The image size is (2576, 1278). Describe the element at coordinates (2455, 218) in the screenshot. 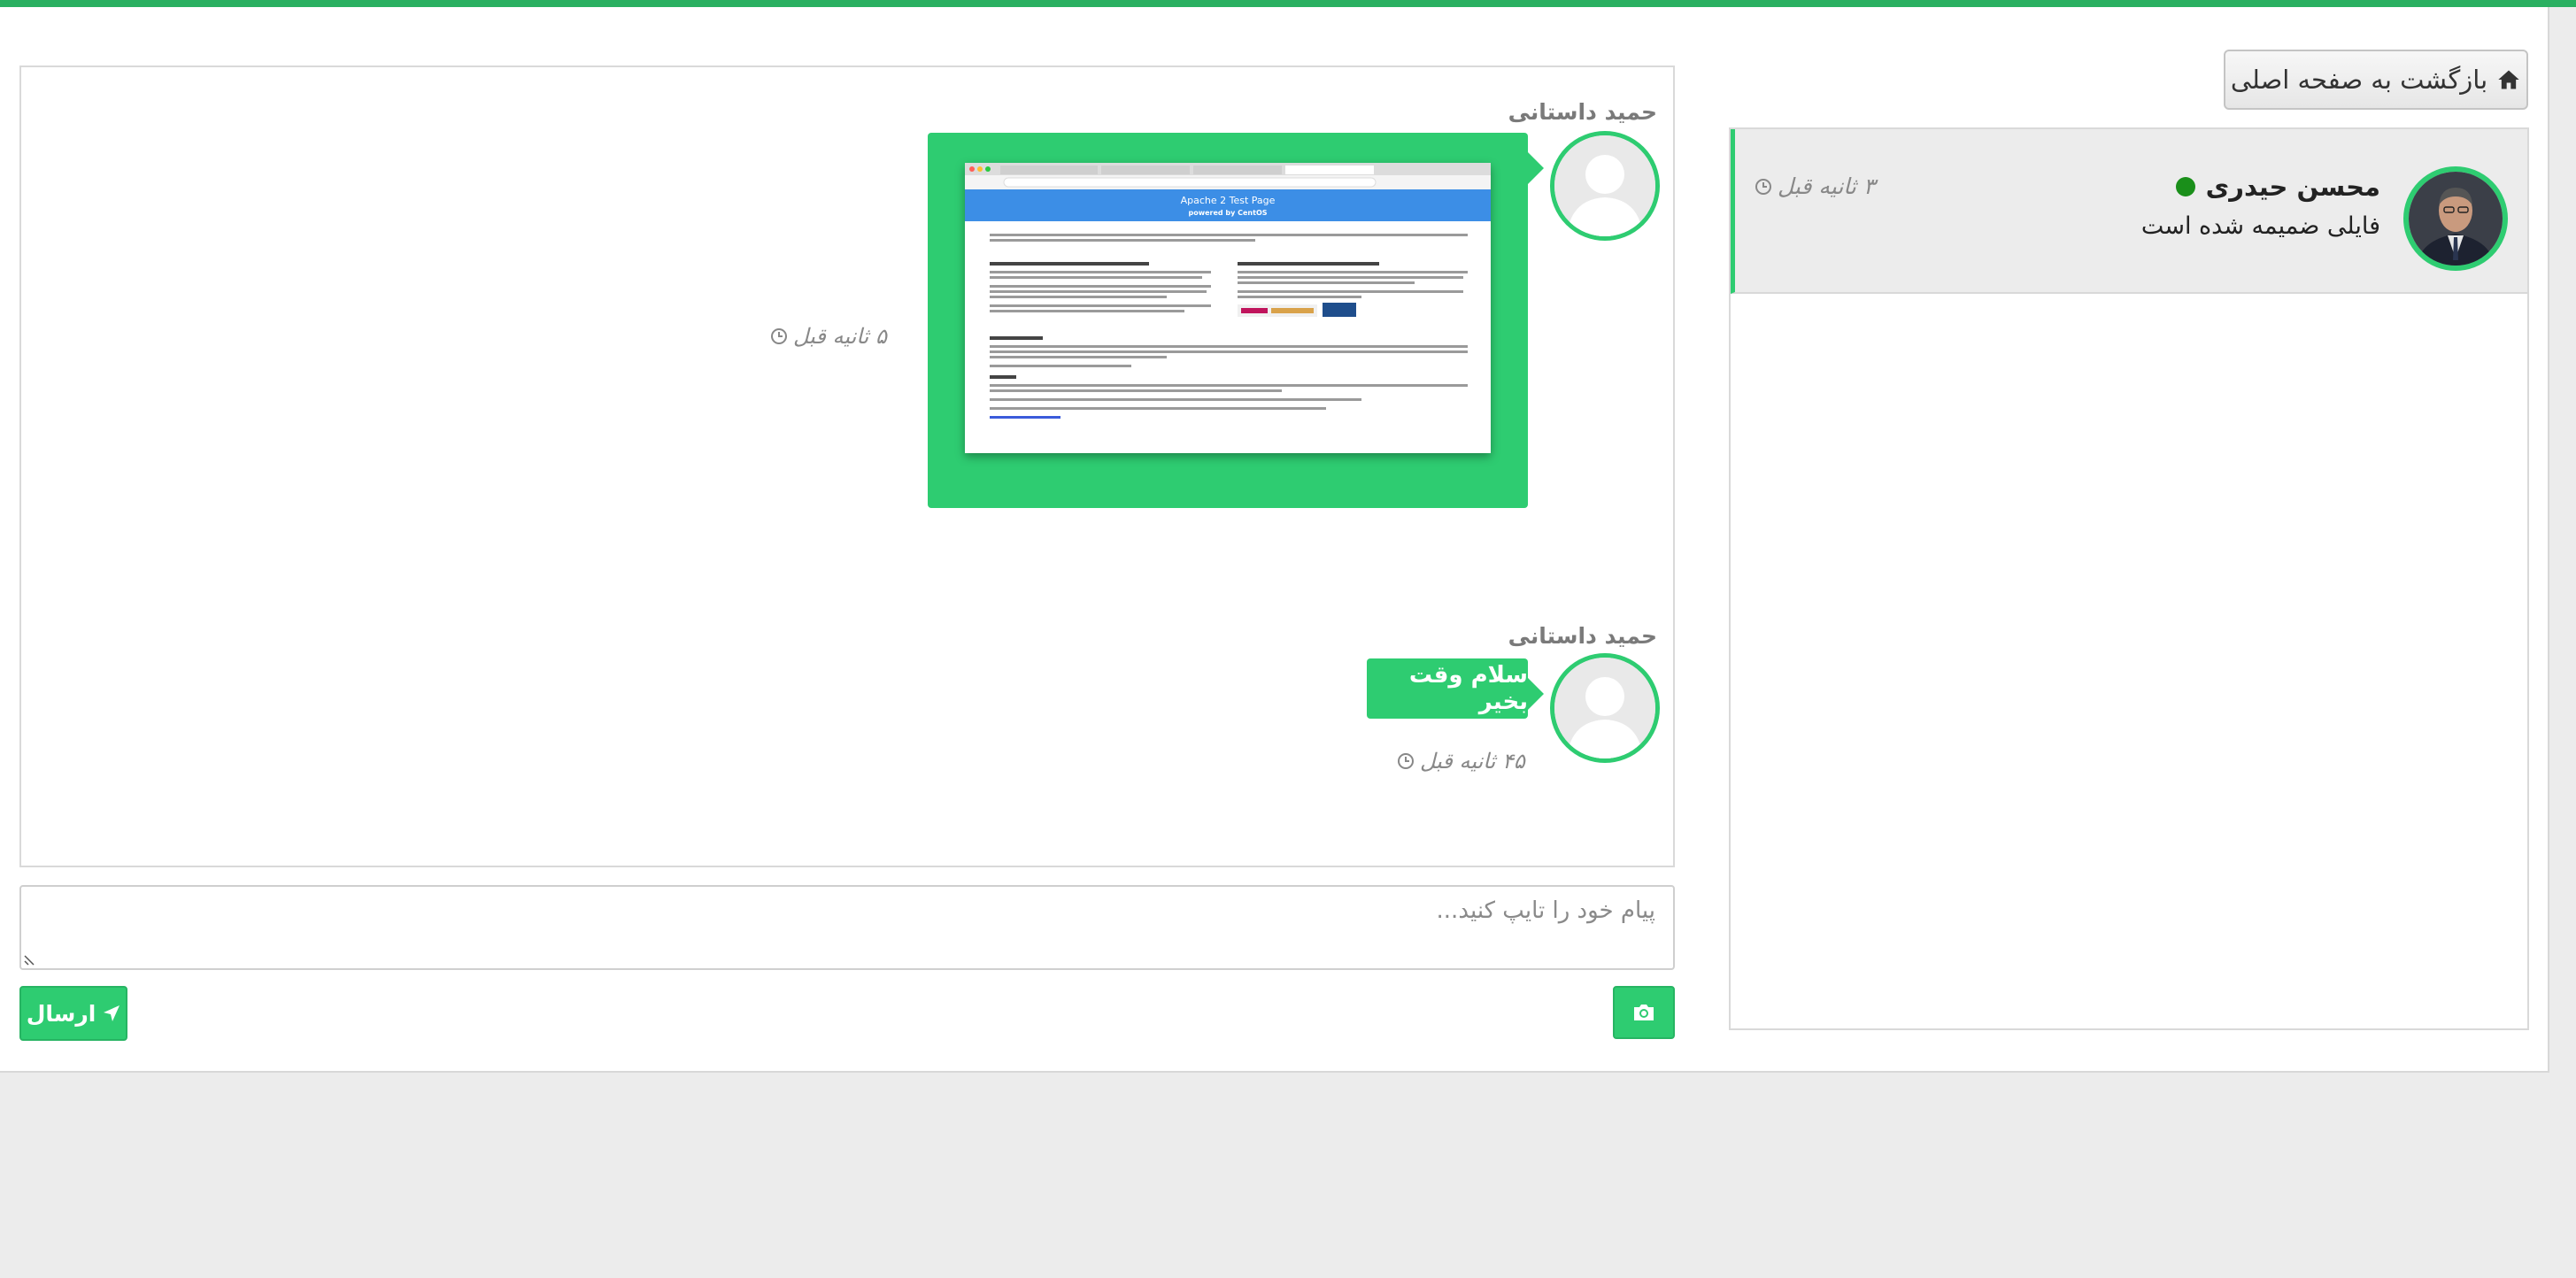

I see `contact-avatar` at that location.